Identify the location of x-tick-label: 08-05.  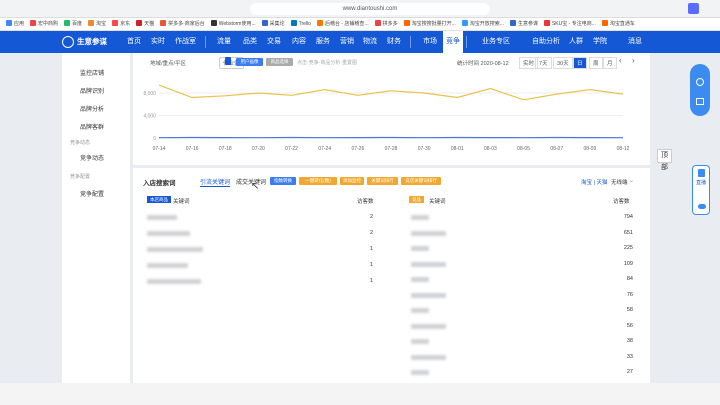
(523, 149).